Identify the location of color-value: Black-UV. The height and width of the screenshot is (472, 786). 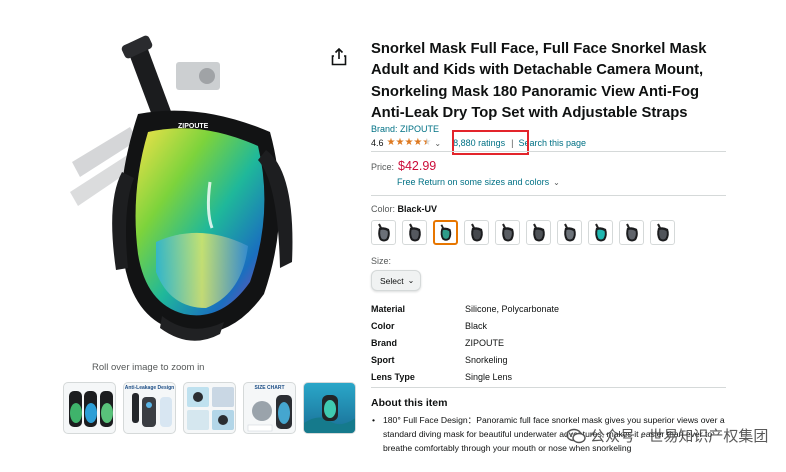
(417, 209).